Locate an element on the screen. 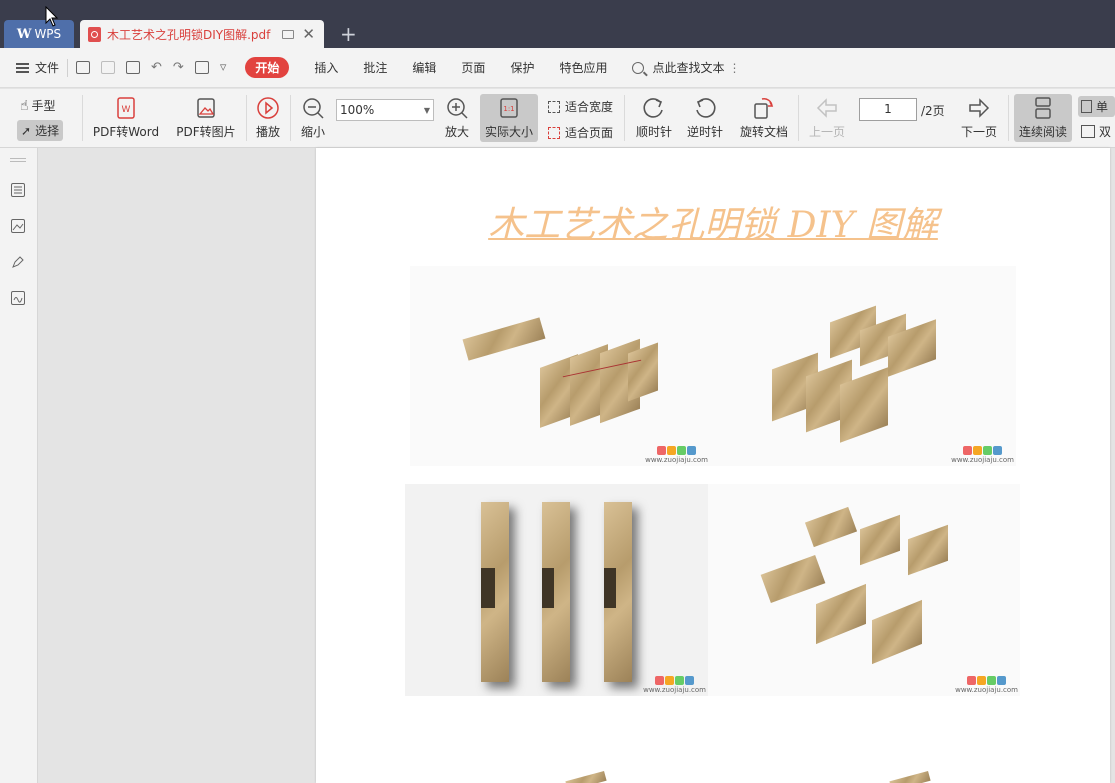 The image size is (1115, 783). tab-comment: 批注 is located at coordinates (375, 67).